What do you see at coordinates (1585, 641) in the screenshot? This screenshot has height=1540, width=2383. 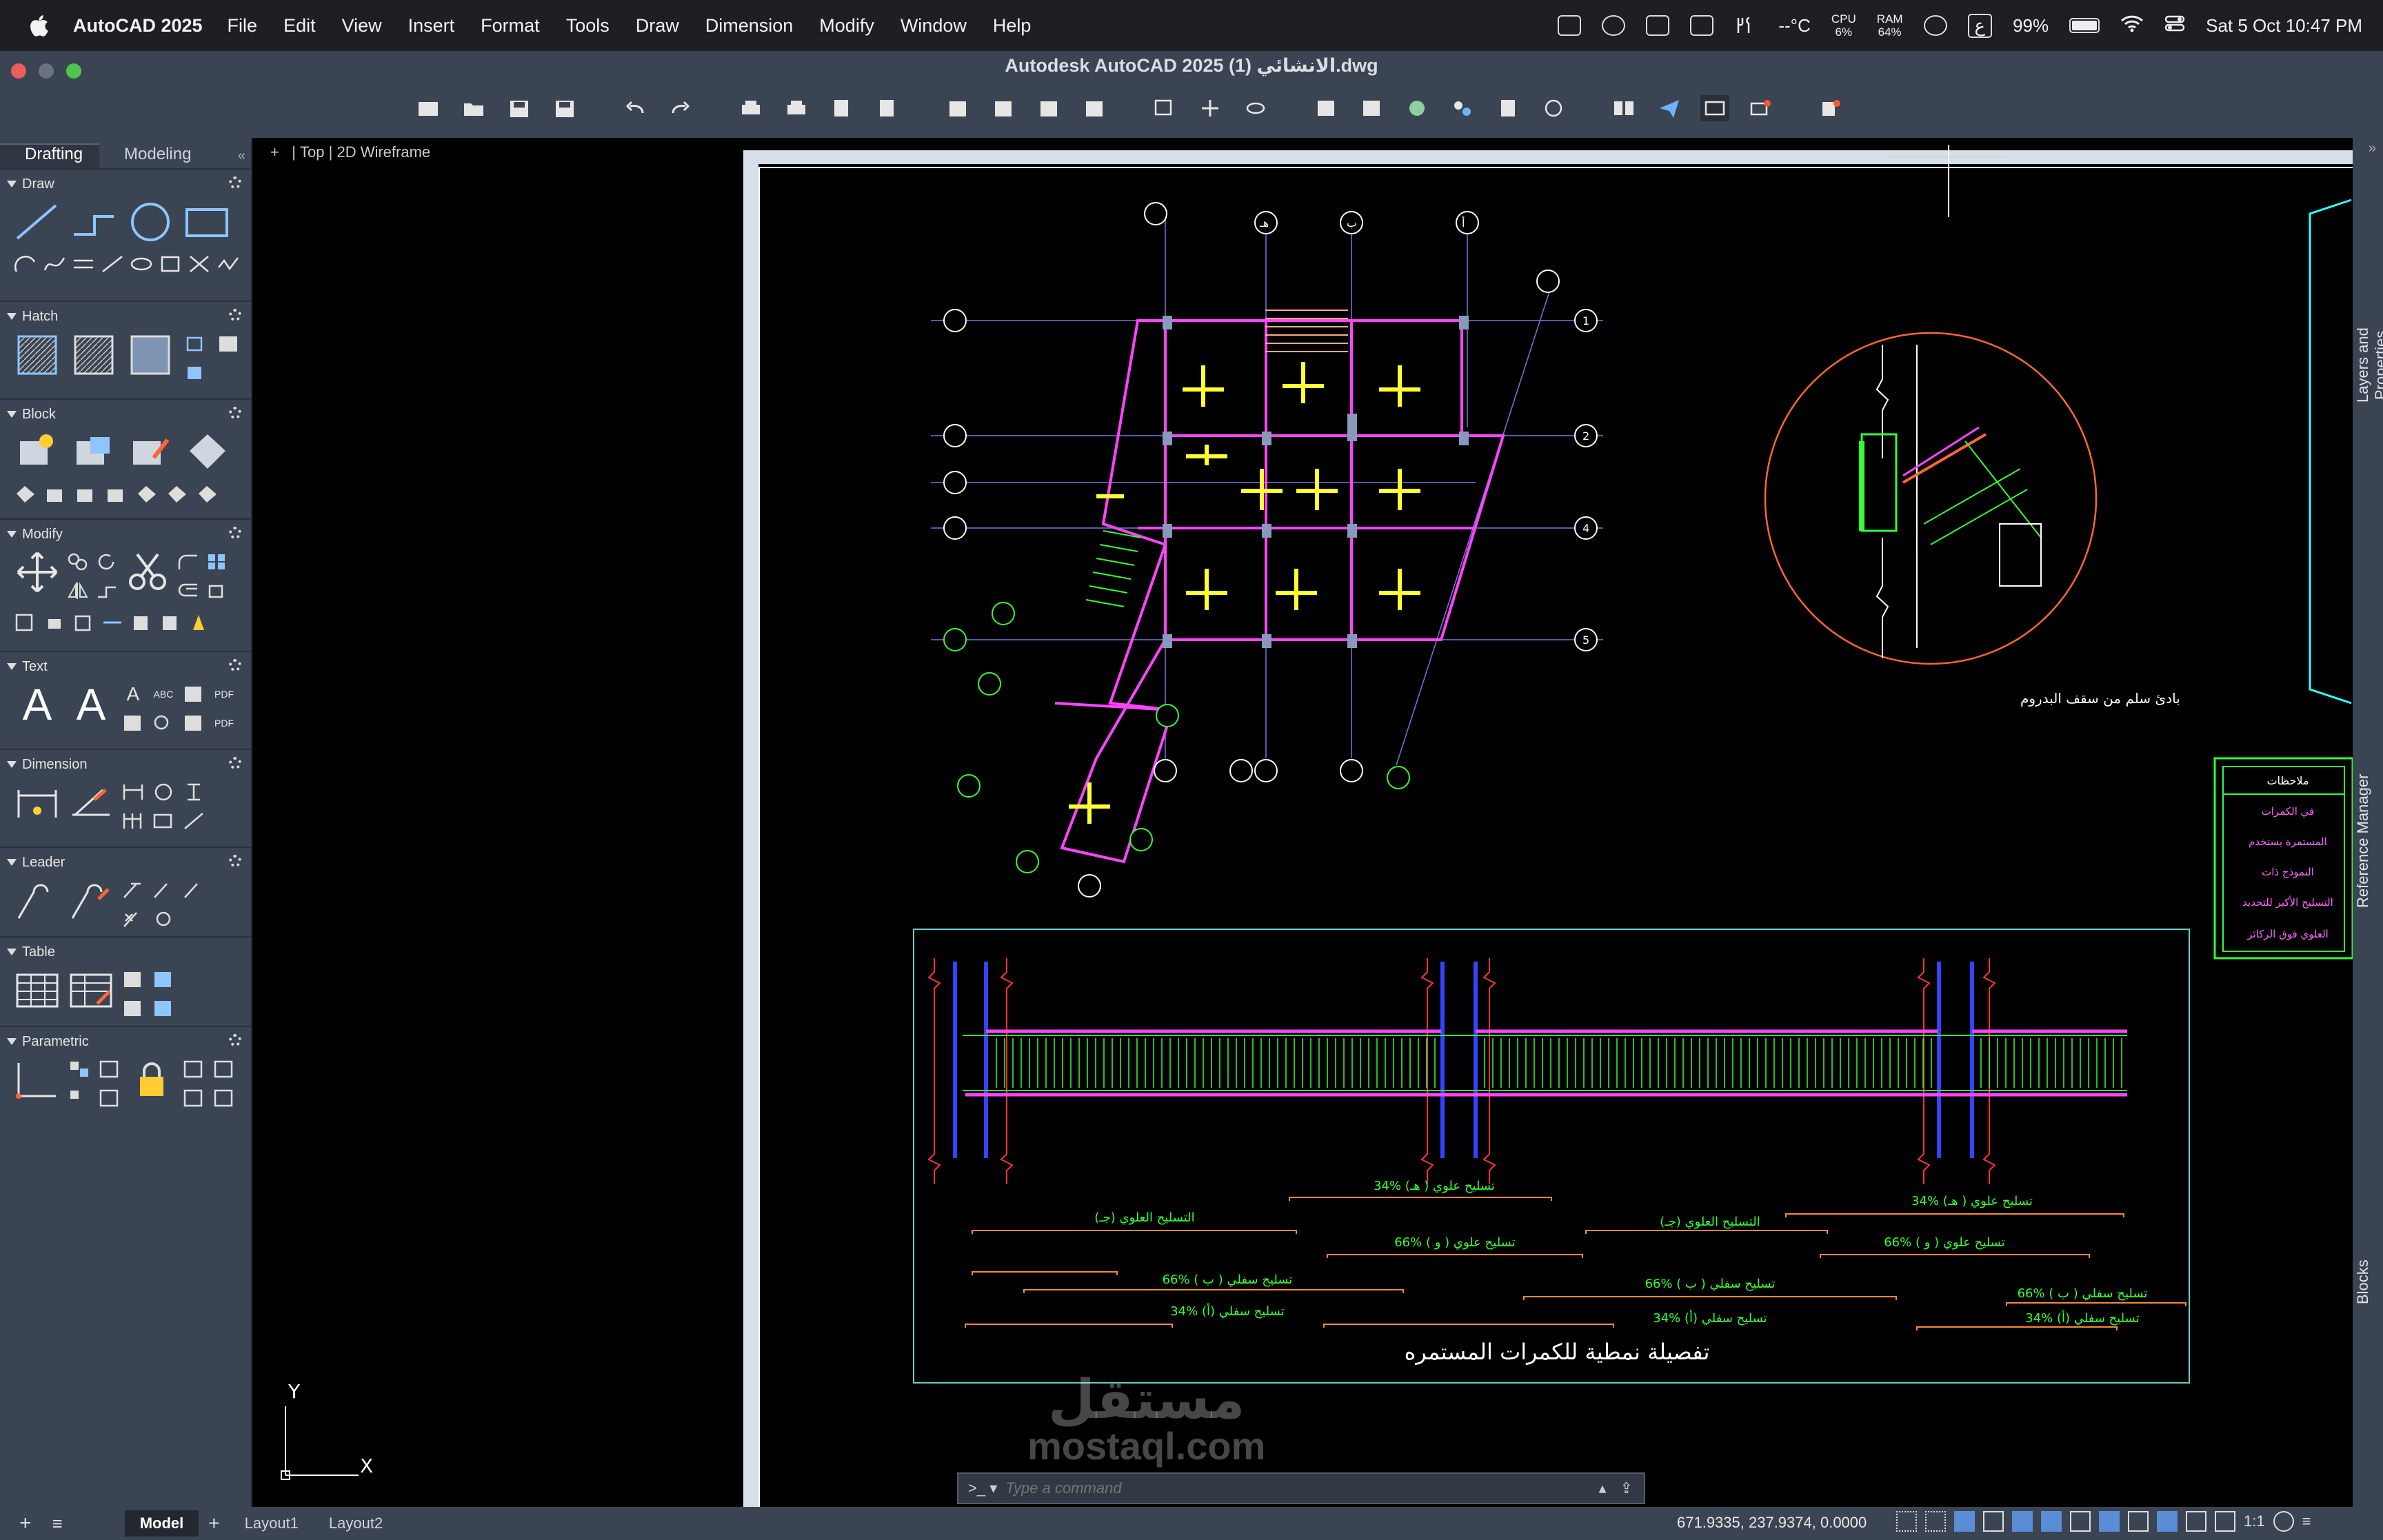 I see `grid-label: 5` at bounding box center [1585, 641].